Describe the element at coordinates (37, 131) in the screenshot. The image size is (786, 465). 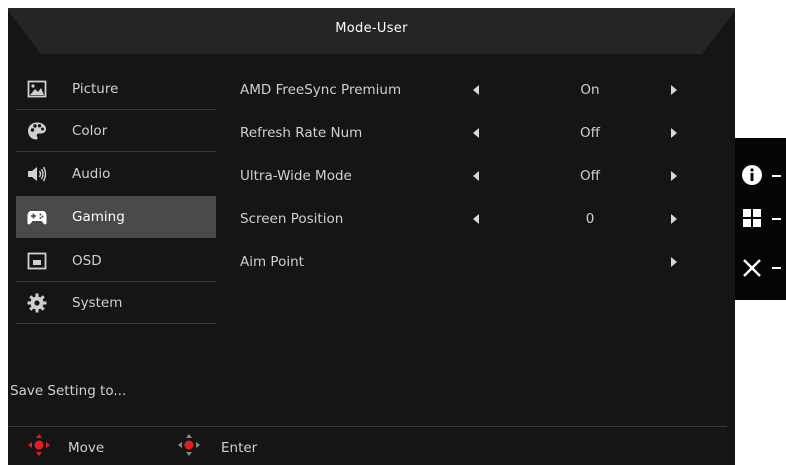
I see `palette-icon` at that location.